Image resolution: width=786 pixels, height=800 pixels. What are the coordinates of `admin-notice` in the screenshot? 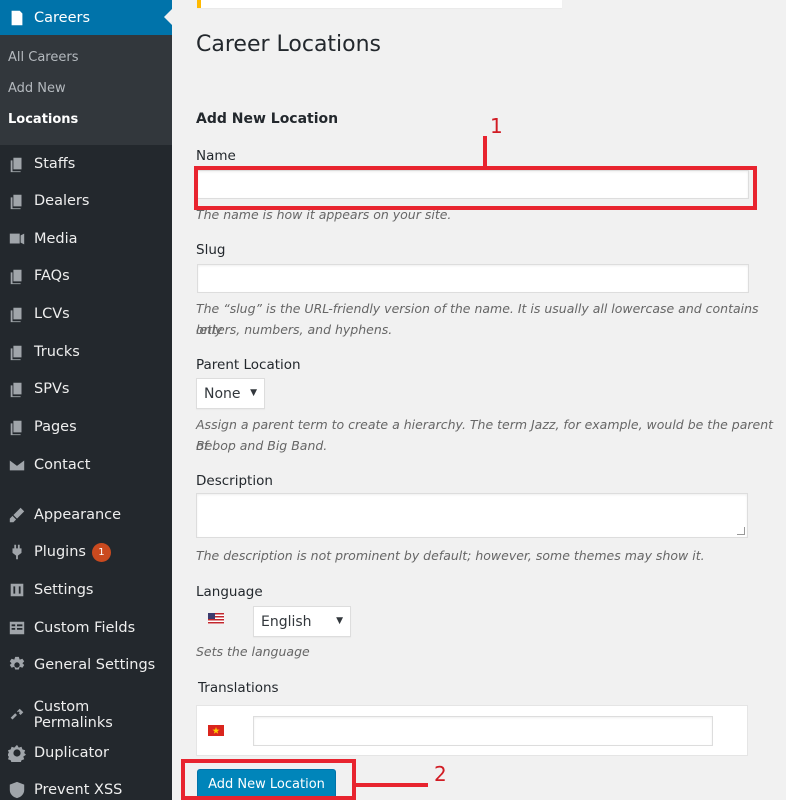 It's located at (379, 4).